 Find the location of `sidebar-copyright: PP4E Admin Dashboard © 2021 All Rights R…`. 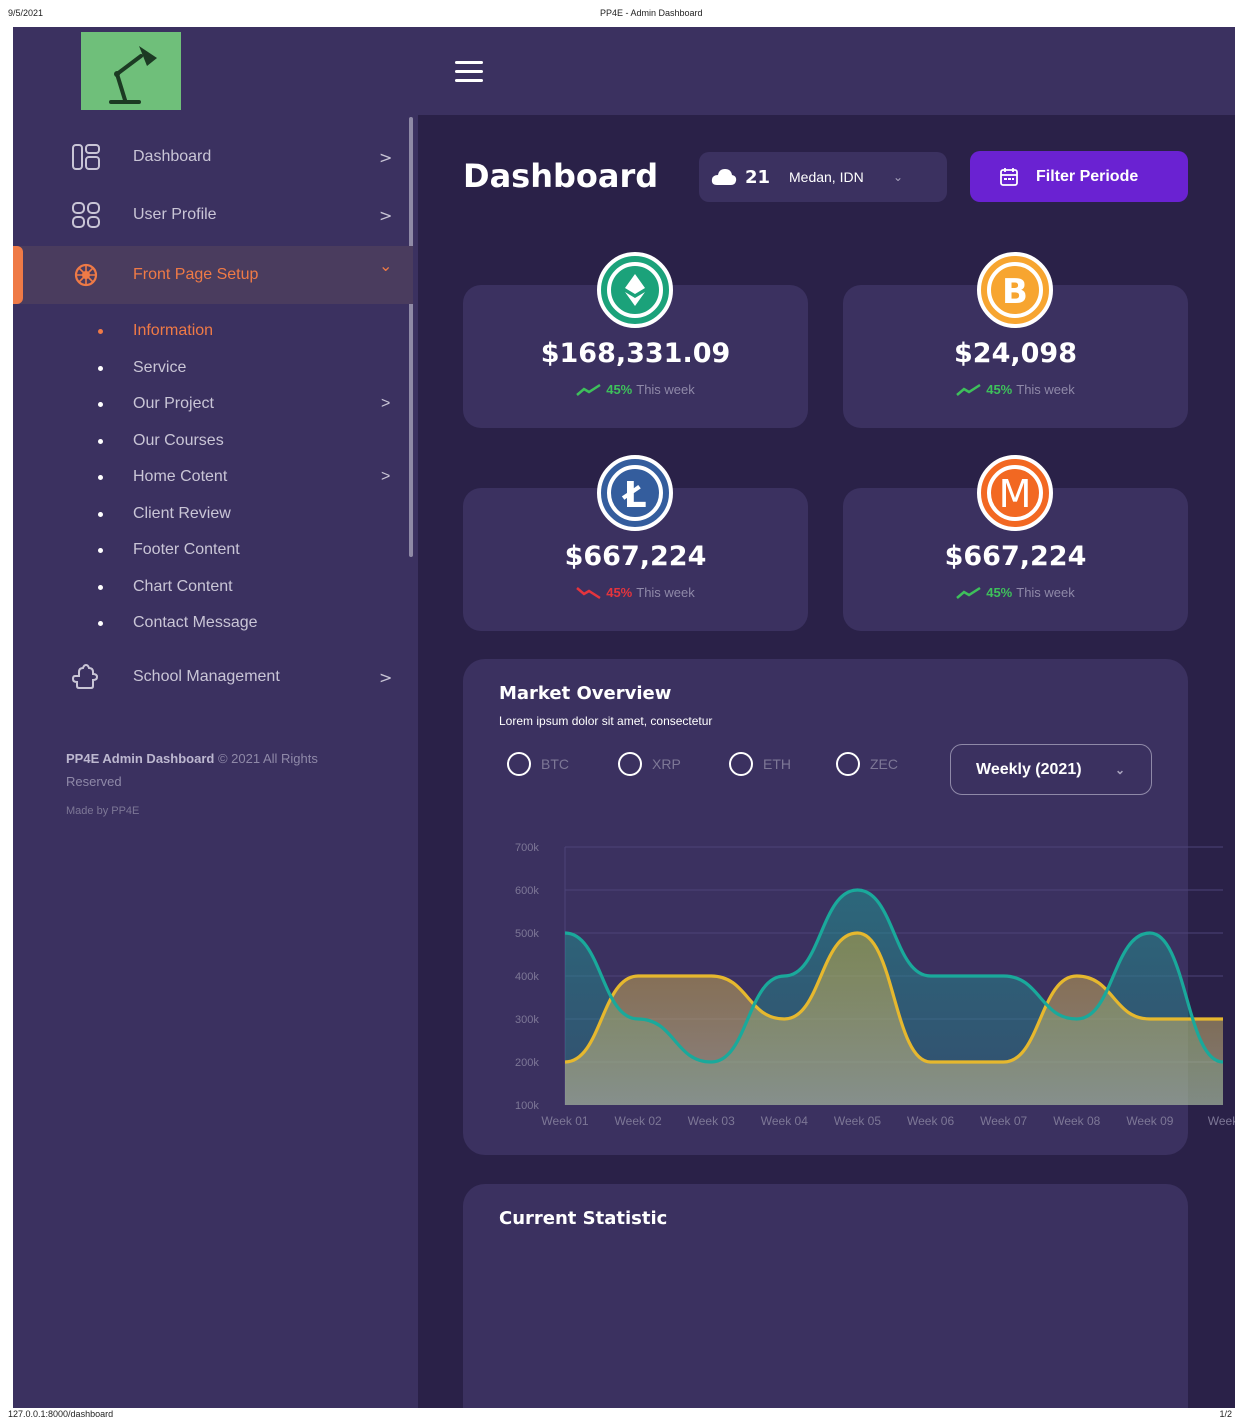

sidebar-copyright: PP4E Admin Dashboard © 2021 All Rights R… is located at coordinates (221, 770).